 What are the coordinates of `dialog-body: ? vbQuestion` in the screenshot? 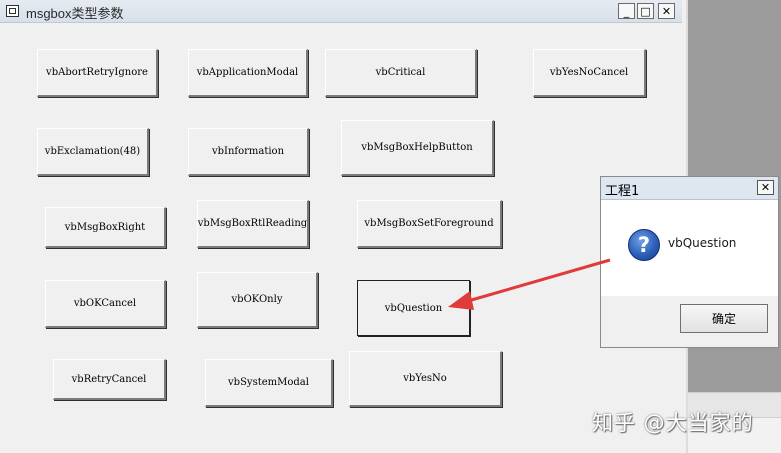 It's located at (689, 248).